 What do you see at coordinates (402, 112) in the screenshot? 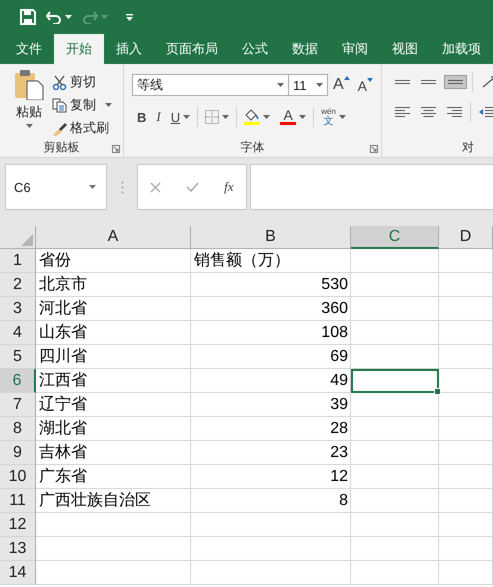
I see `align-left-icon` at bounding box center [402, 112].